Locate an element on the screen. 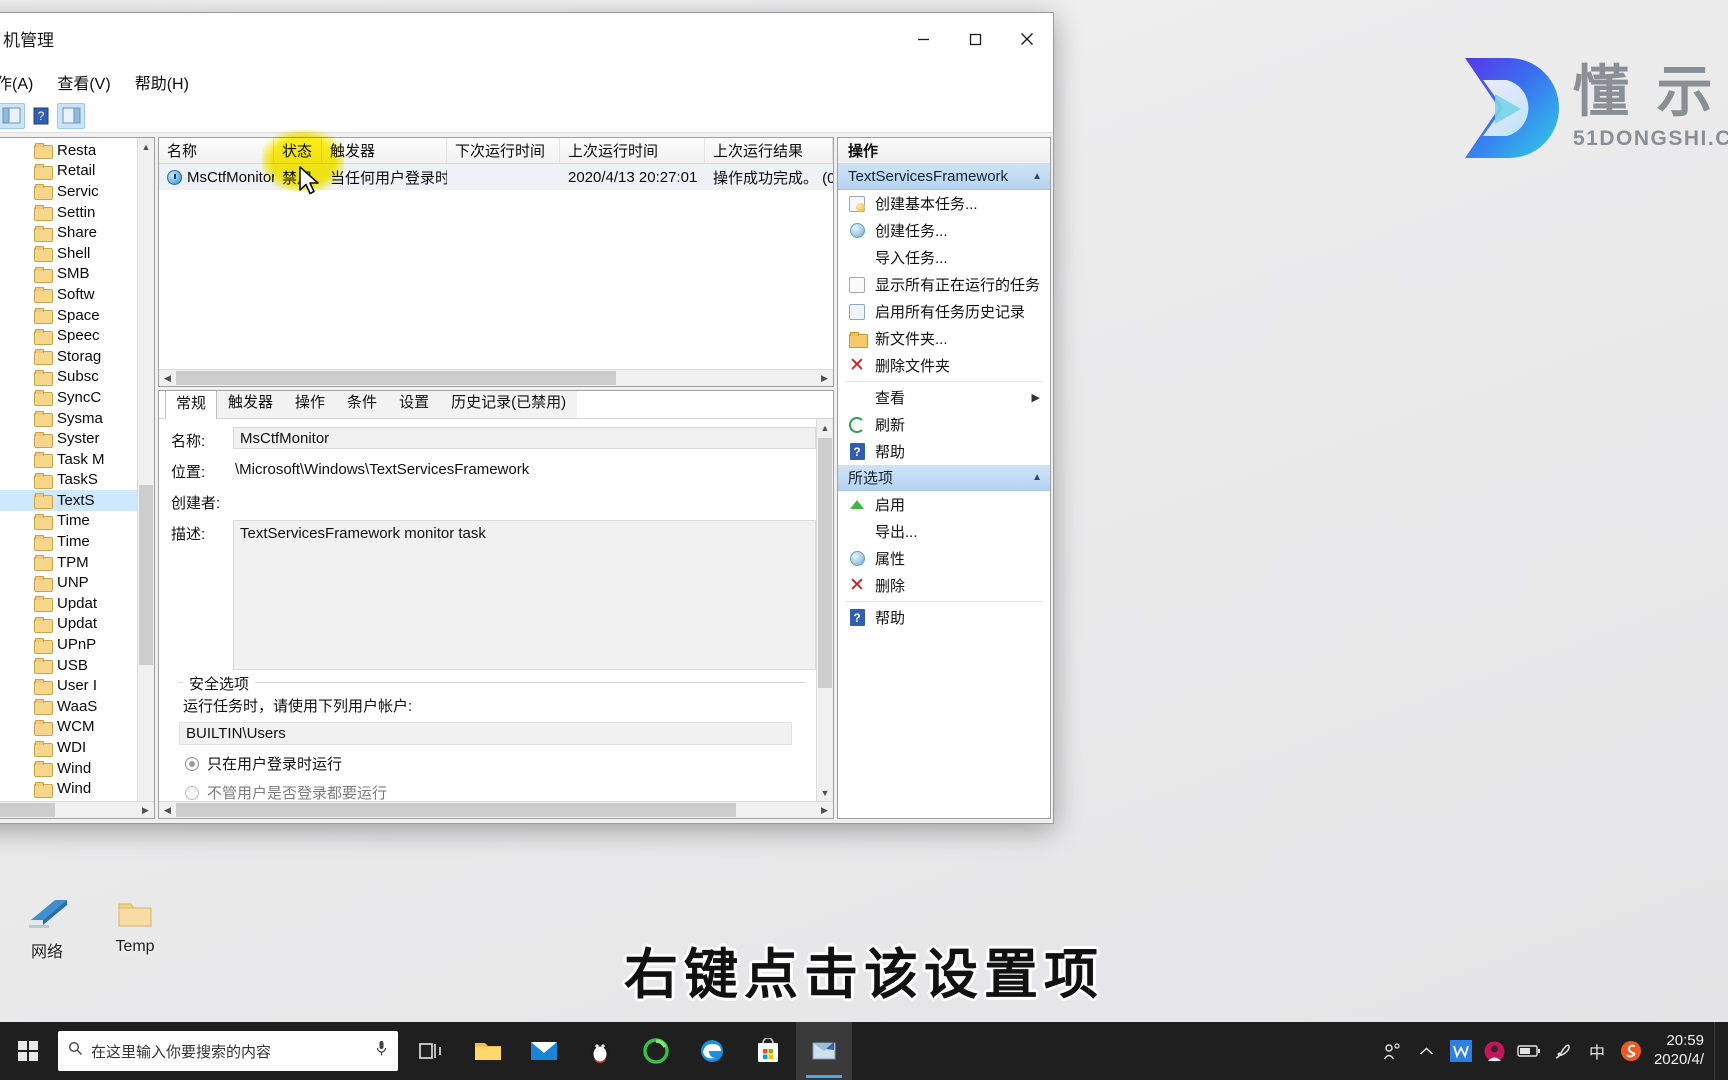 The width and height of the screenshot is (1728, 1080). radio-run-only-when-logged-on: 只在用户登录时运行 is located at coordinates (495, 763).